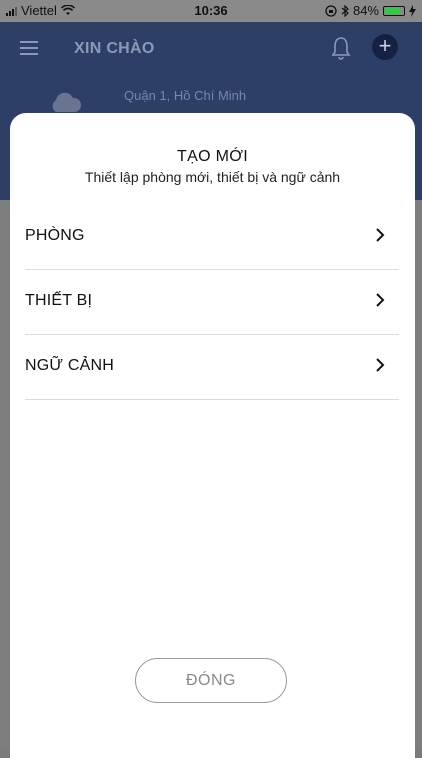 The image size is (422, 758). Describe the element at coordinates (212, 302) in the screenshot. I see `menu-item-device: THIẾT BỊ` at that location.